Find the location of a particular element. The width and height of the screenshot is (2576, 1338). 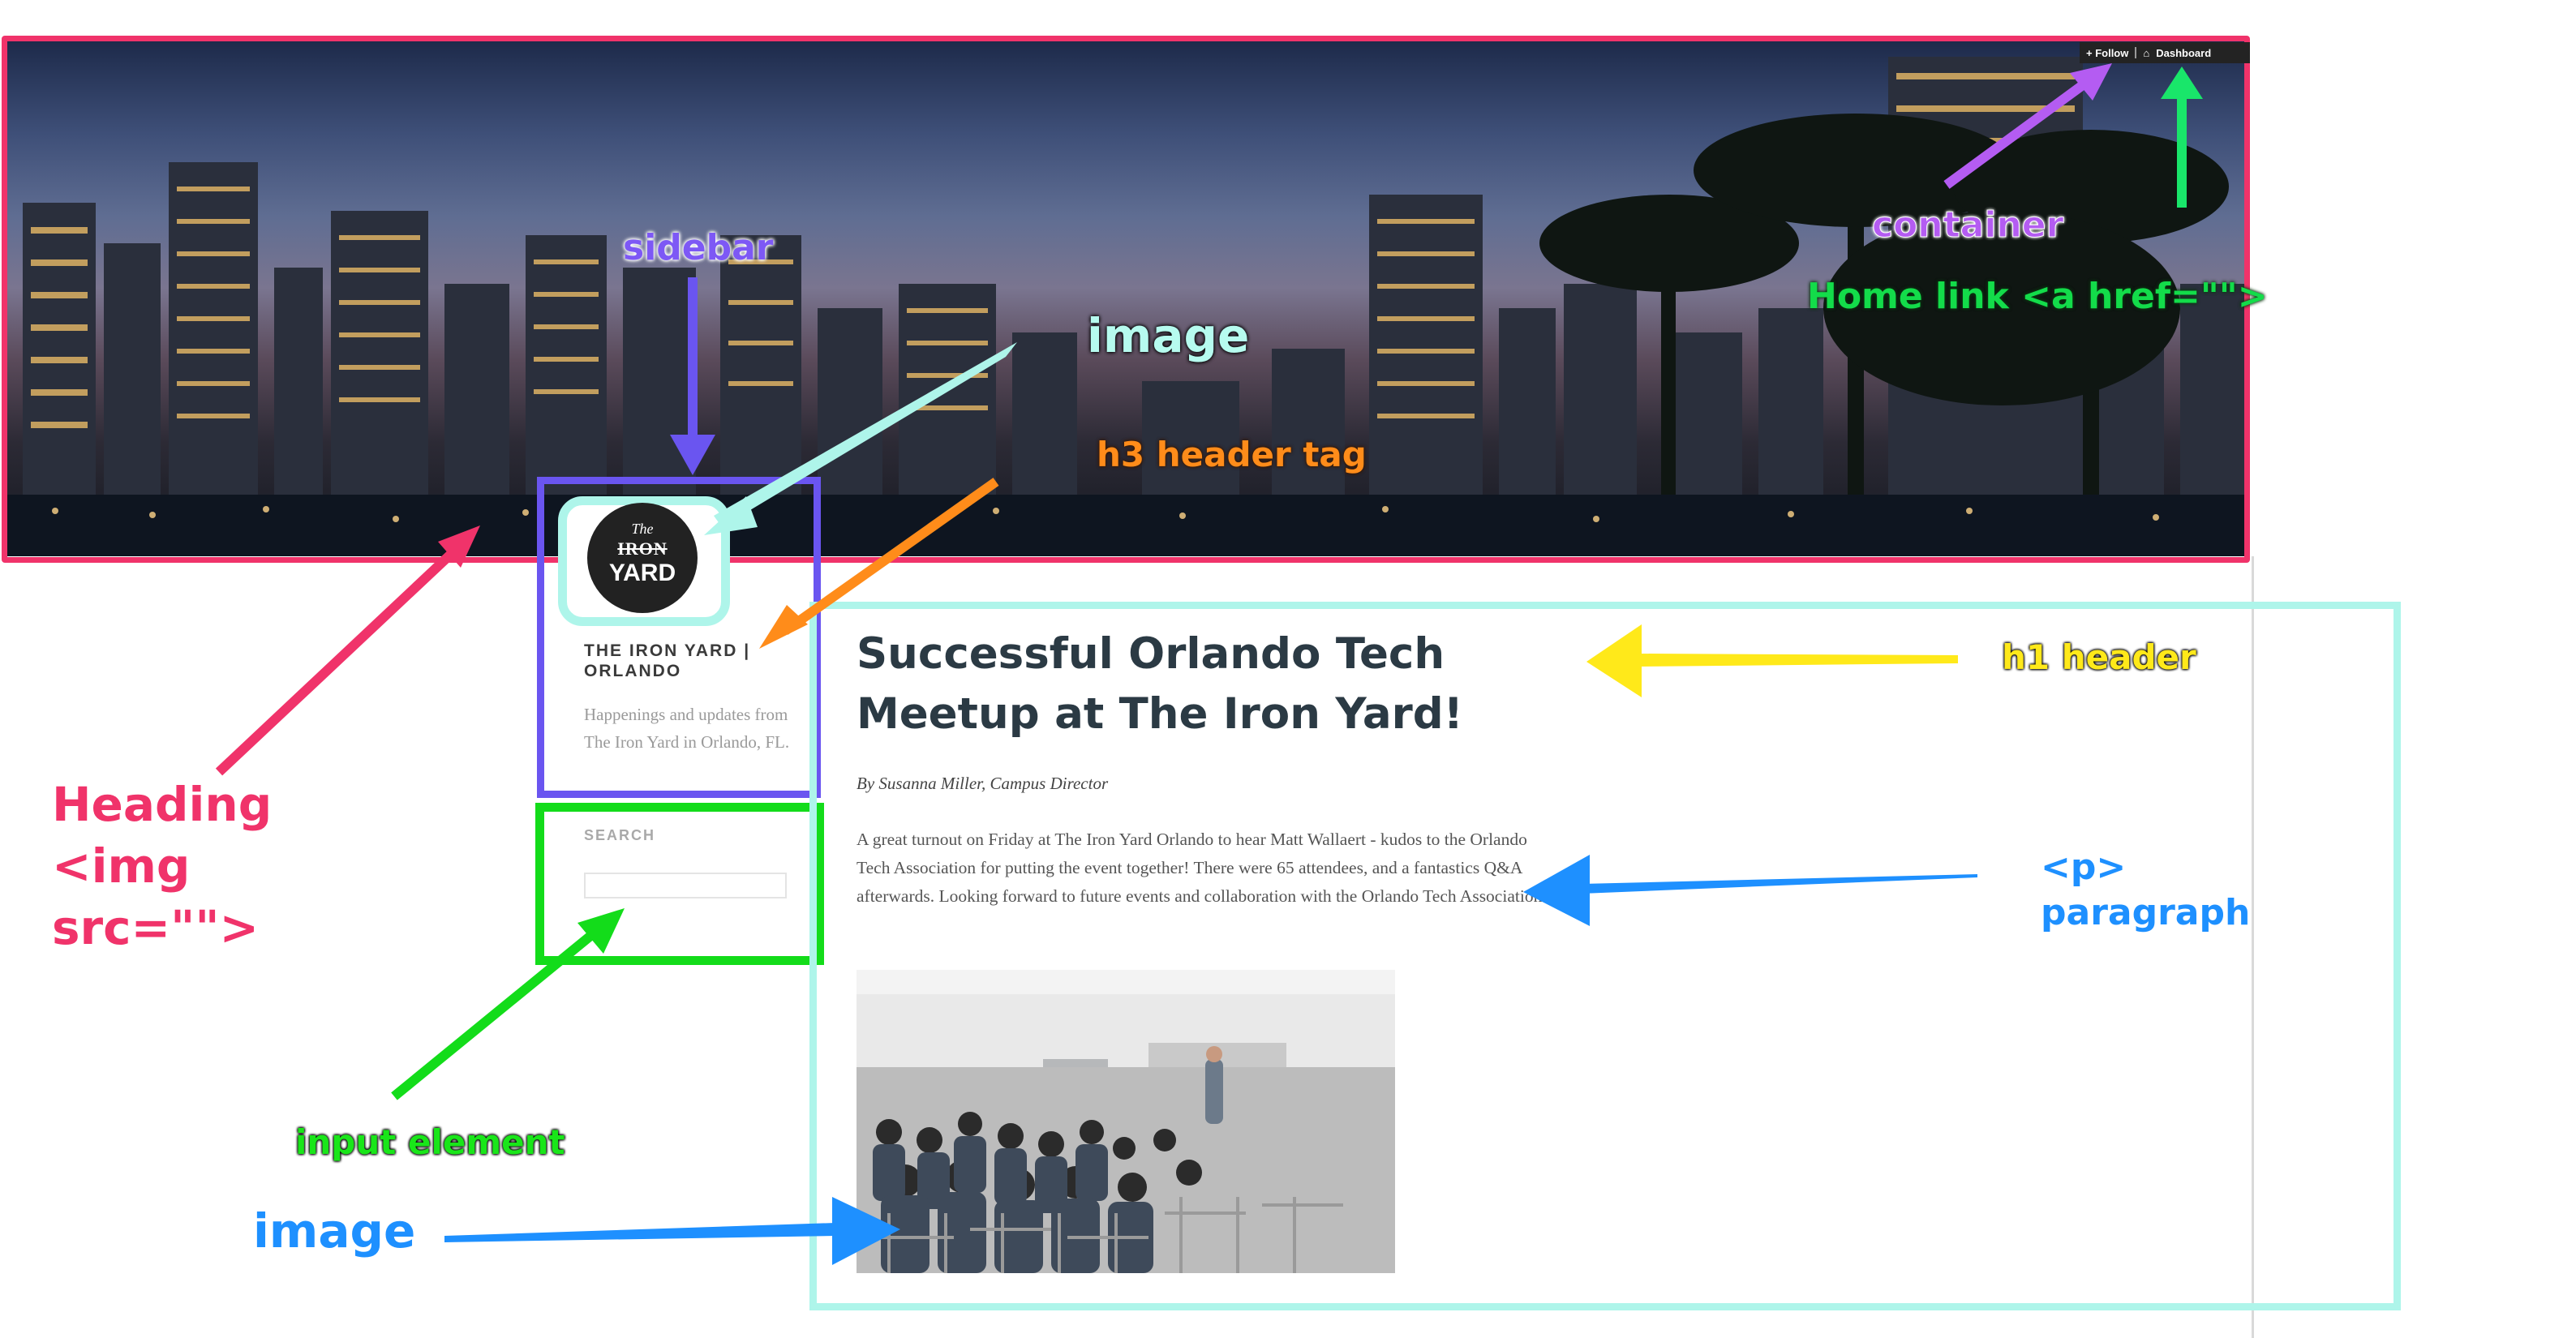

site-title: THE IRON YARD | ORLANDO is located at coordinates (689, 661).